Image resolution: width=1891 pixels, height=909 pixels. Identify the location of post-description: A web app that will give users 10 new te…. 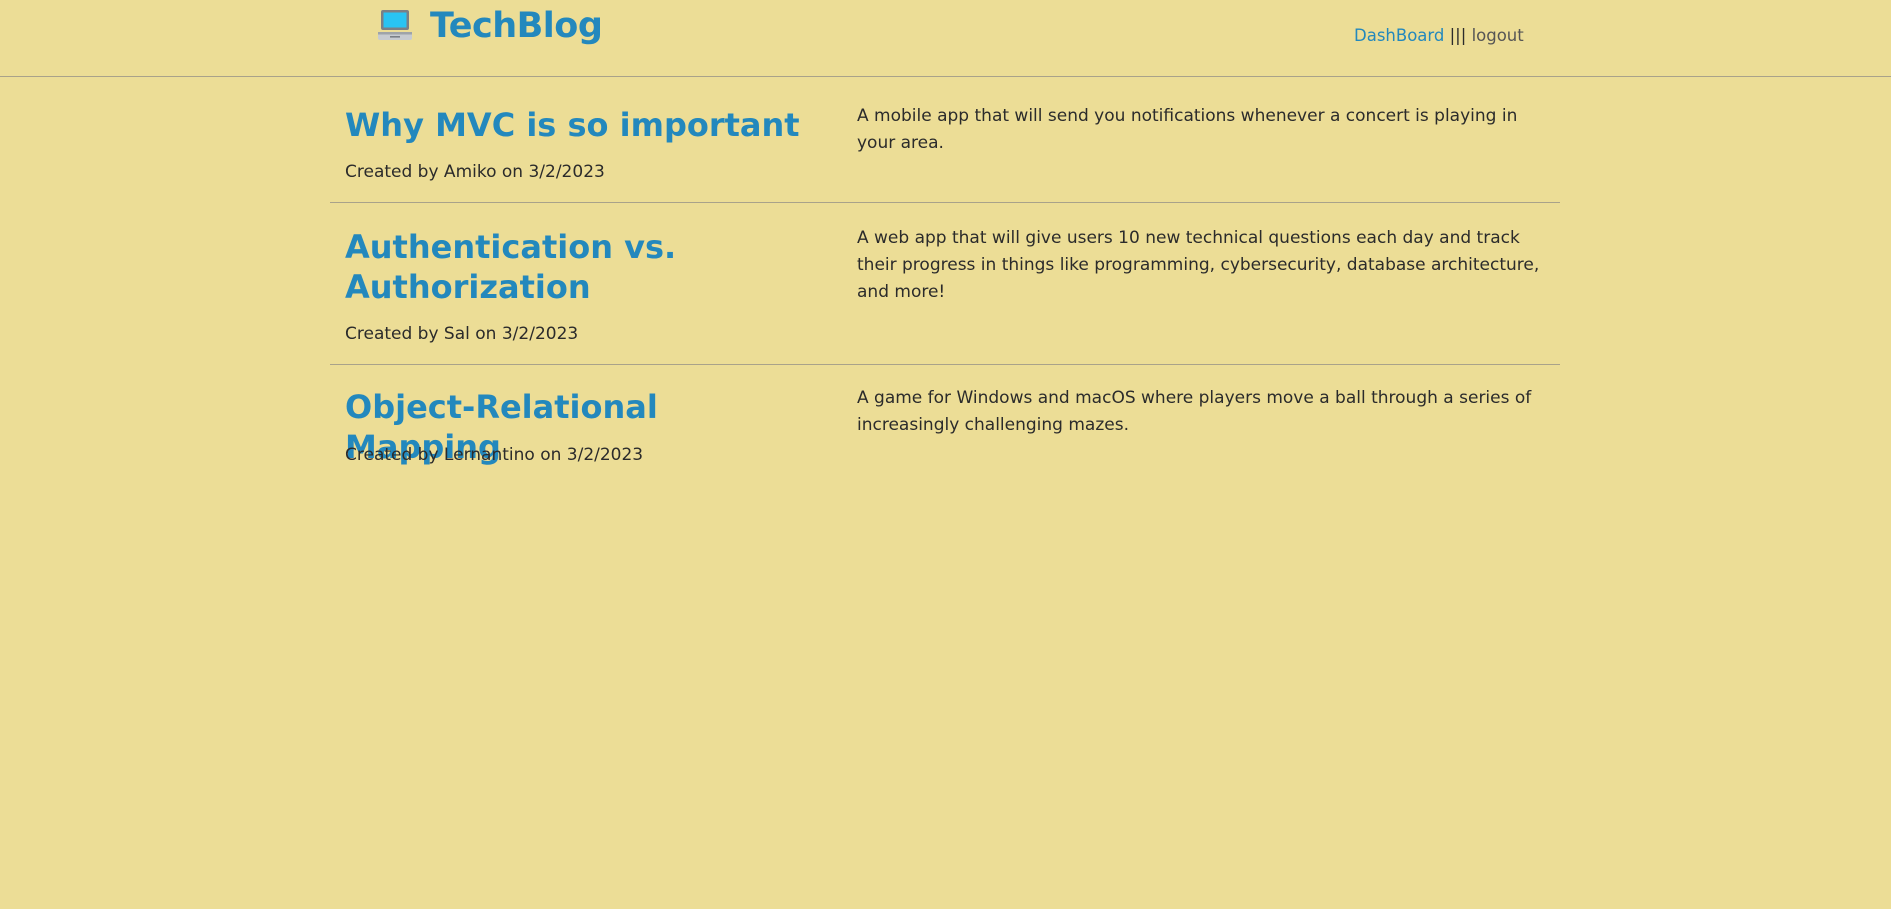
(1198, 265).